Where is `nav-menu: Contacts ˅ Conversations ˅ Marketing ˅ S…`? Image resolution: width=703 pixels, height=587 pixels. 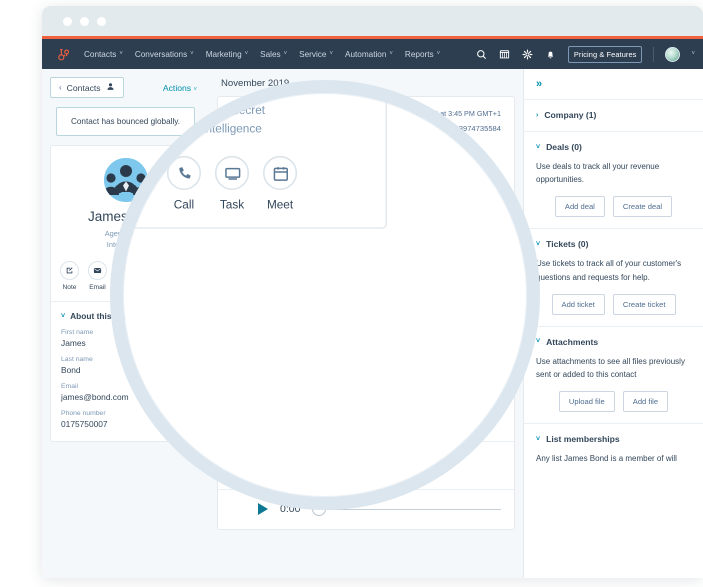 nav-menu: Contacts ˅ Conversations ˅ Marketing ˅ S… is located at coordinates (262, 54).